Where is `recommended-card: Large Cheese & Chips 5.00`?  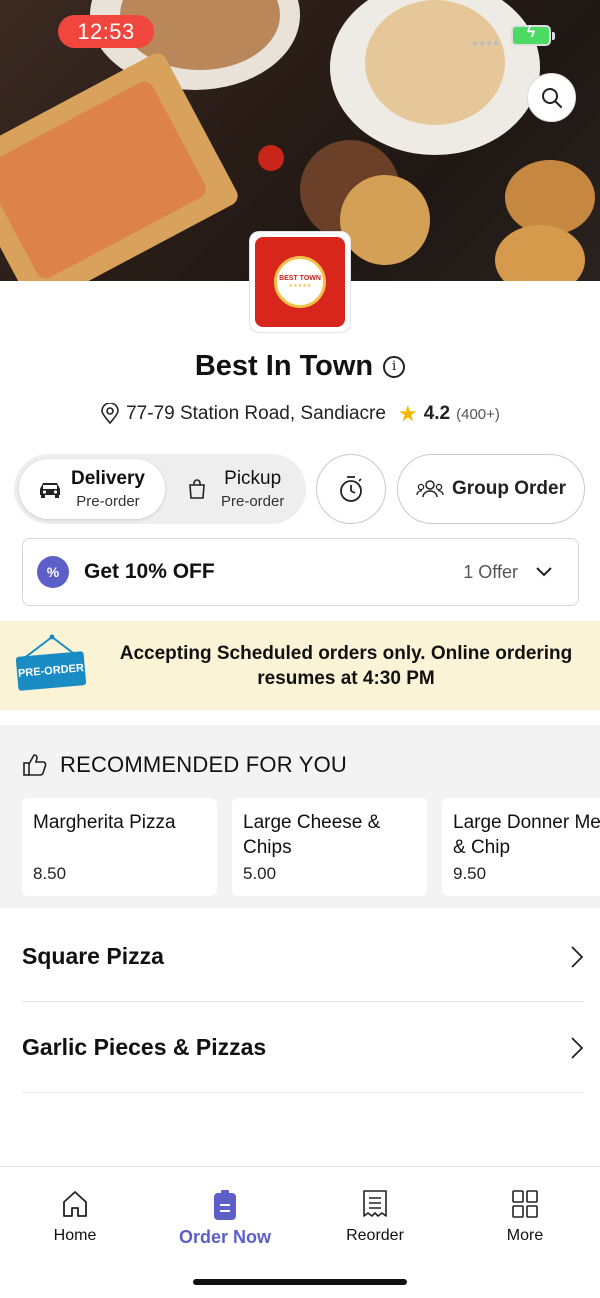 recommended-card: Large Cheese & Chips 5.00 is located at coordinates (329, 847).